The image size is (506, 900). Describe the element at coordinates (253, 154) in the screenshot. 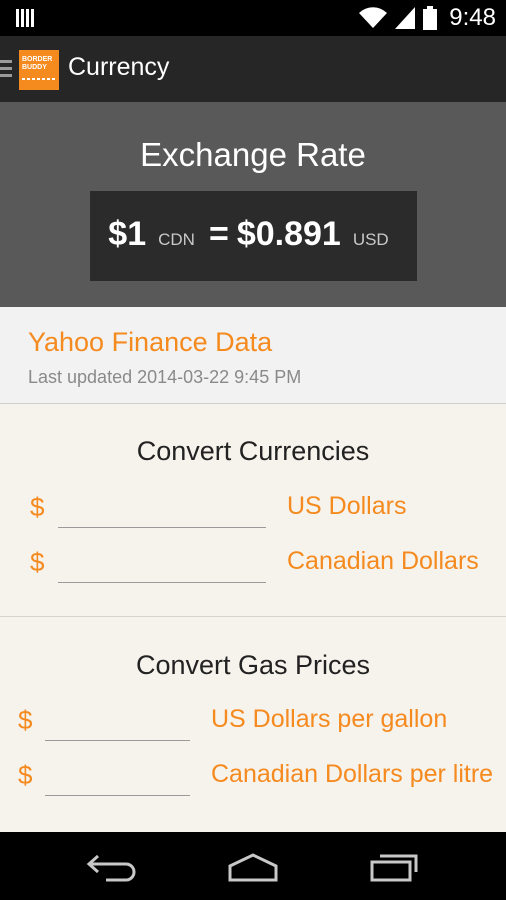

I see `exchange-rate-heading: Exchange Rate` at that location.